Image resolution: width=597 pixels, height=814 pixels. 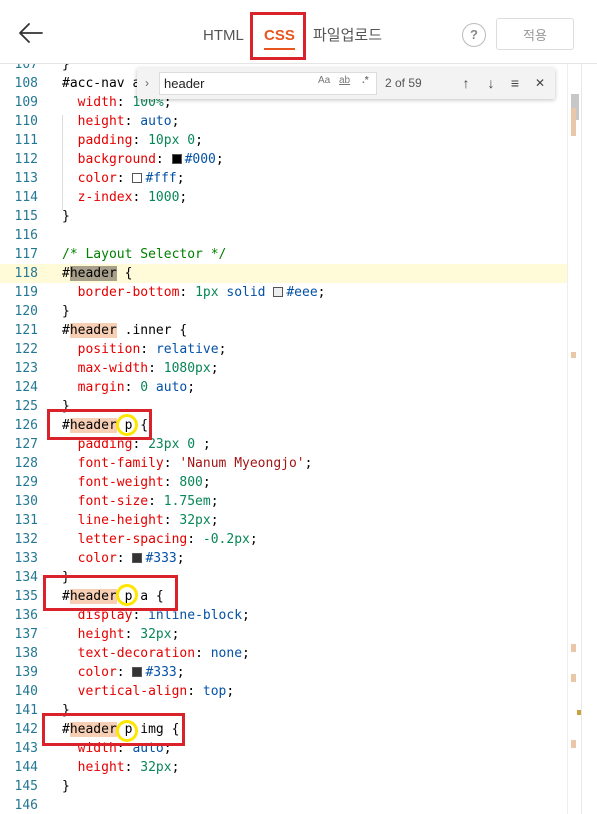 I want to click on help-button: ?, so click(x=474, y=35).